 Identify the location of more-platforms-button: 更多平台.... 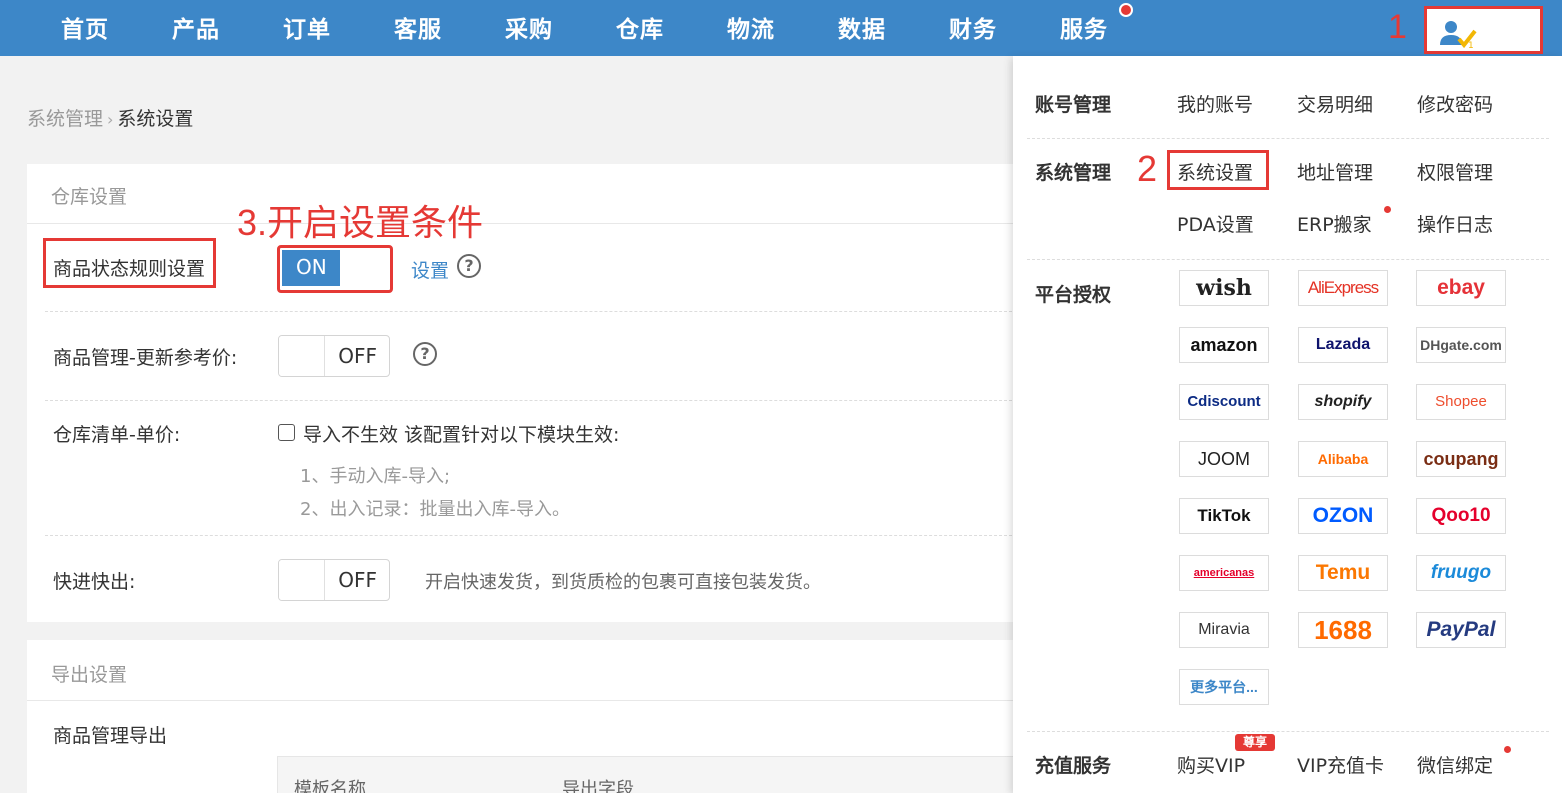
(1224, 687).